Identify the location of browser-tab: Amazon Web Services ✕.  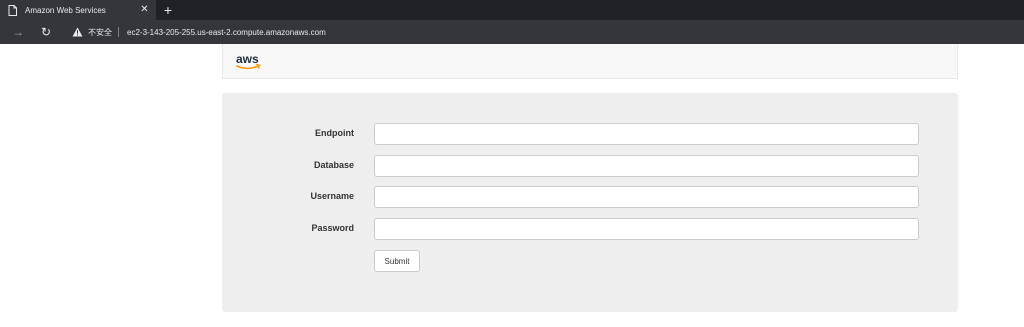
(78, 10).